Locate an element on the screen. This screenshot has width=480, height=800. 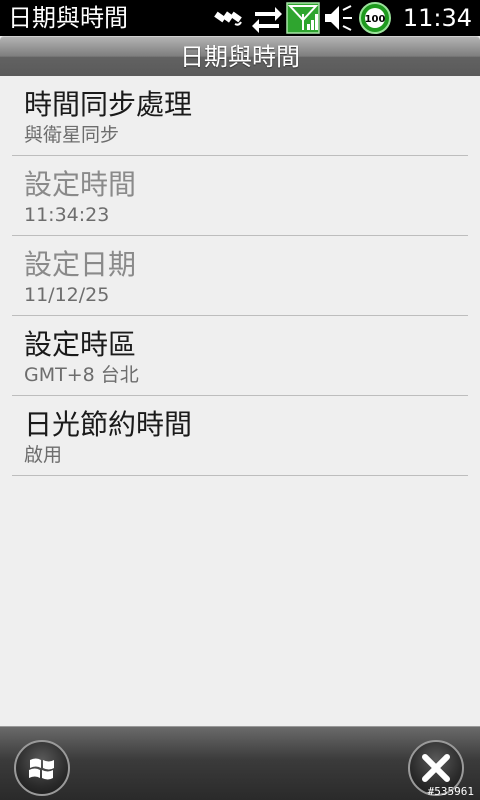
list-item-subtitle: 11/12/25 is located at coordinates (67, 295).